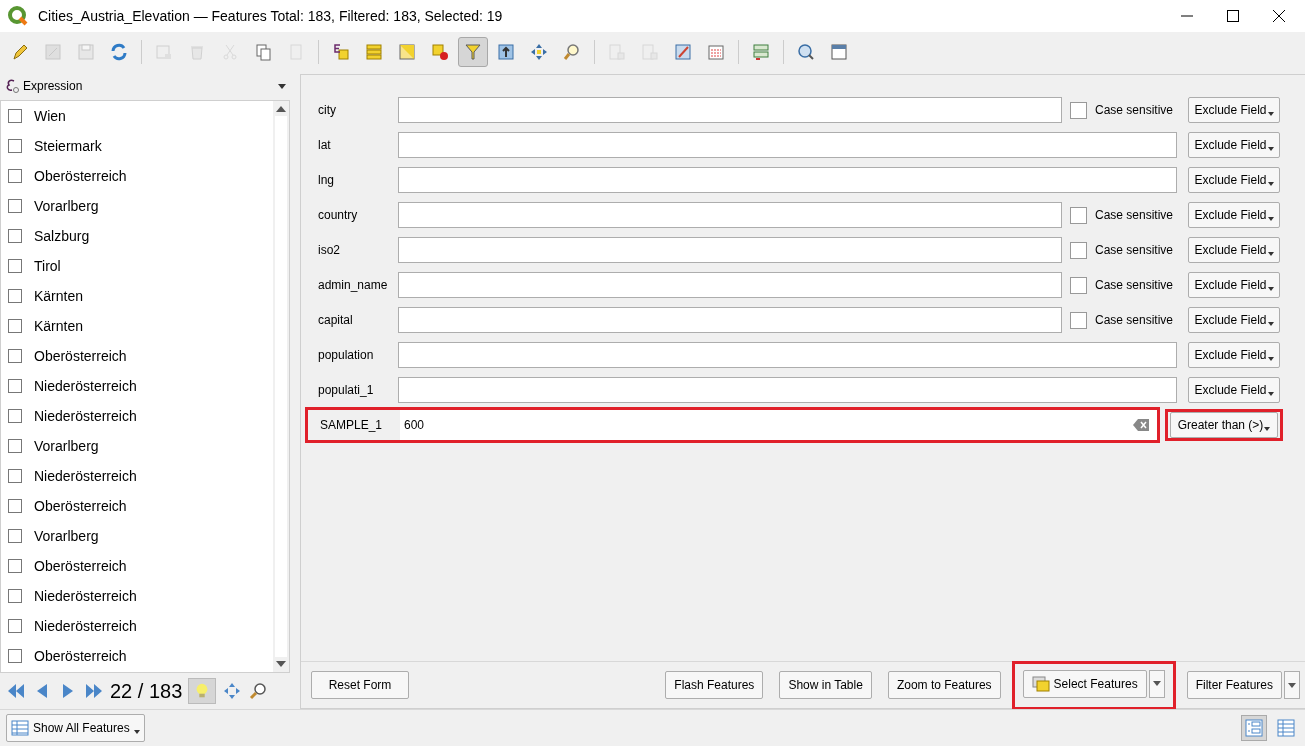 The width and height of the screenshot is (1305, 746). Describe the element at coordinates (16, 691) in the screenshot. I see `first-icon` at that location.